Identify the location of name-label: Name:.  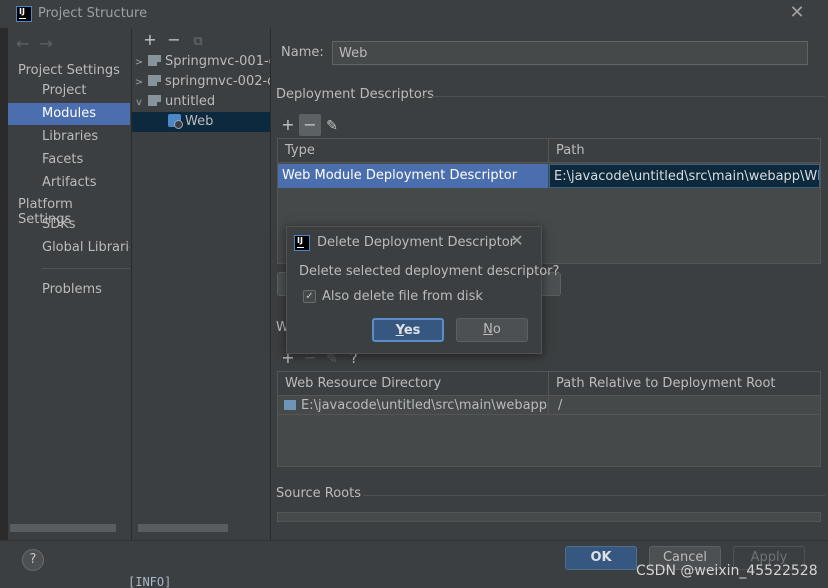
(302, 52).